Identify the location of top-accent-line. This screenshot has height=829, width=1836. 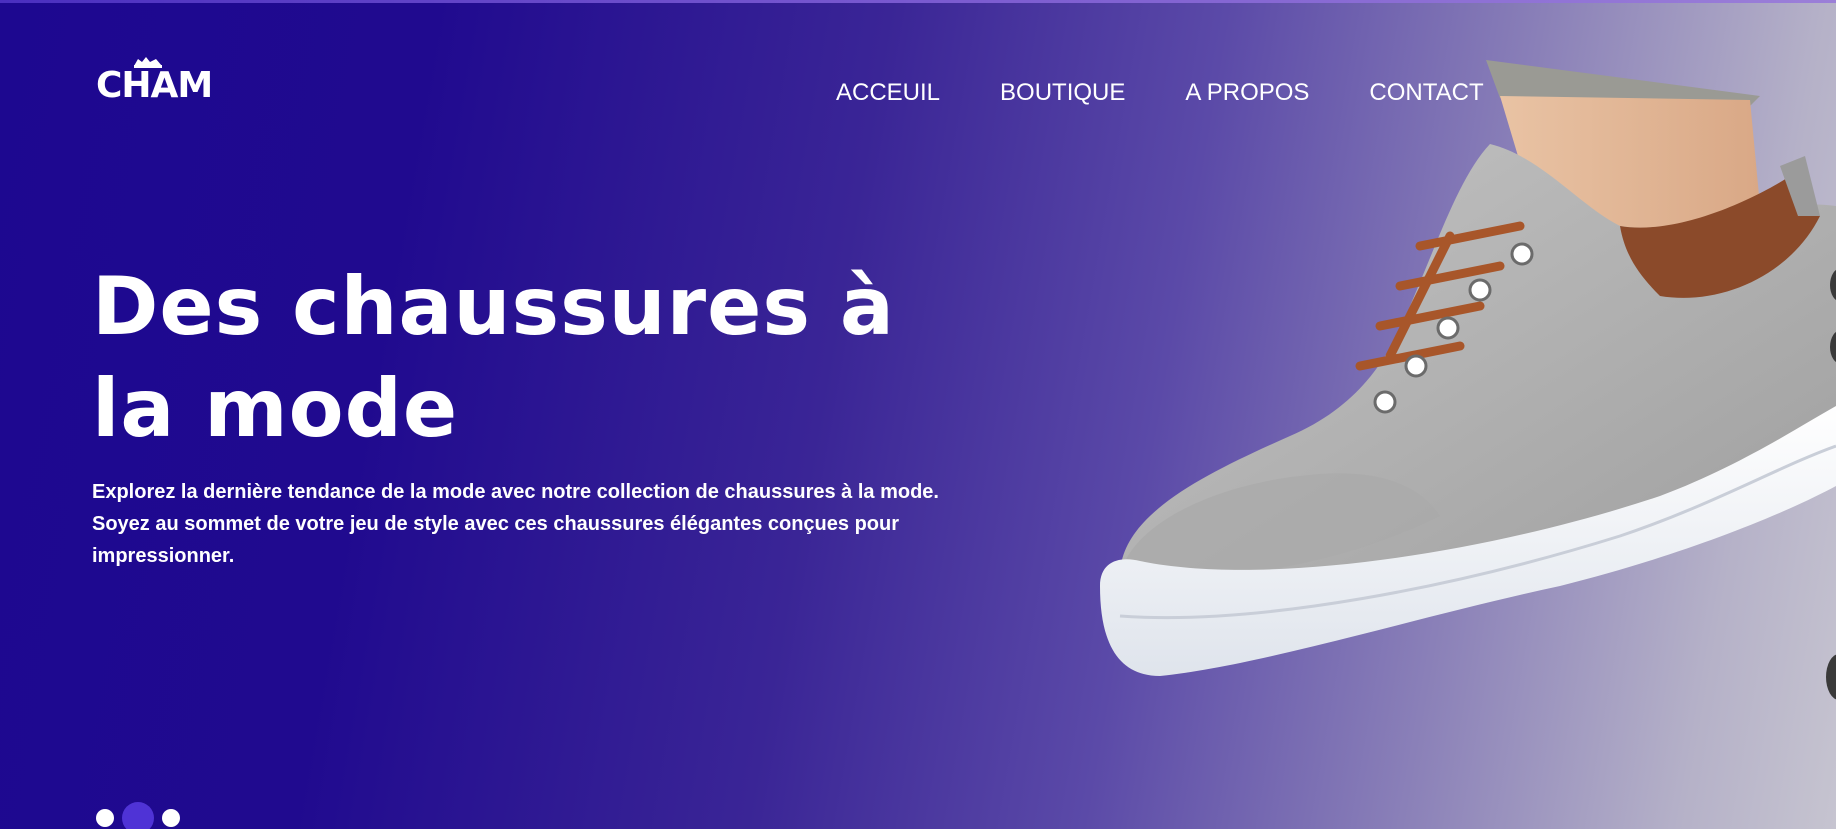
(918, 1).